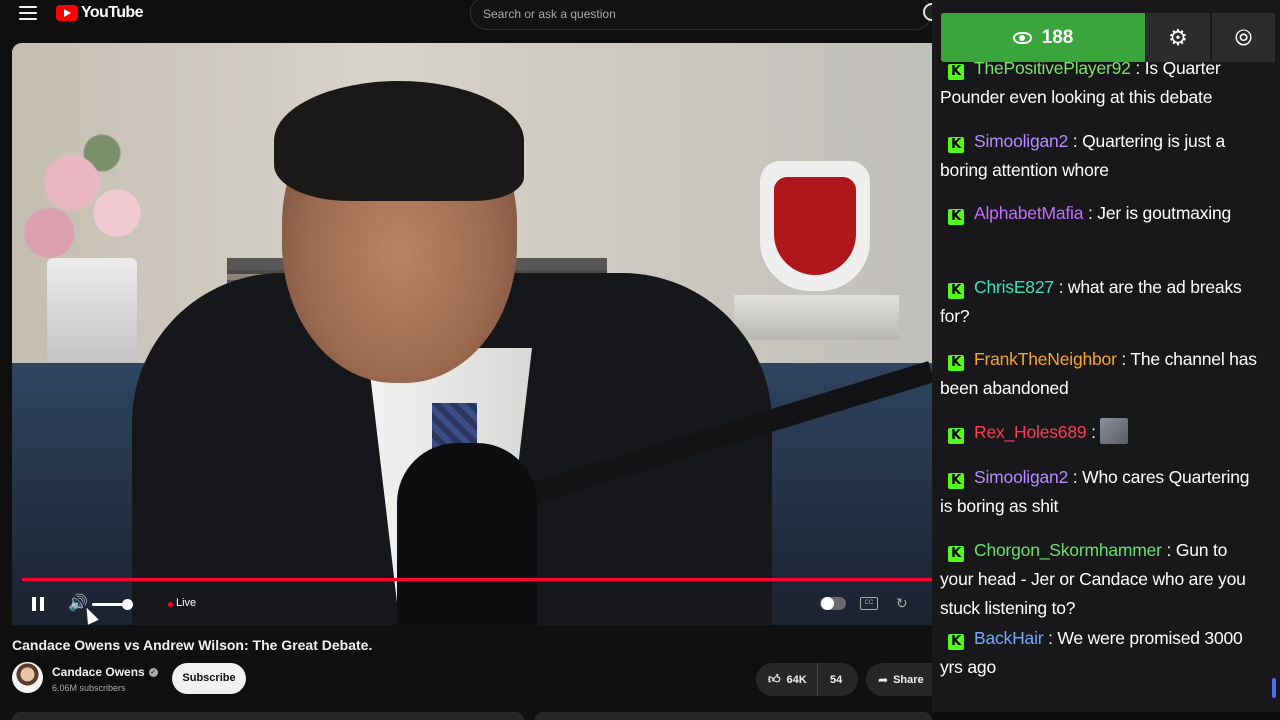  What do you see at coordinates (153, 672) in the screenshot?
I see `verified-check-icon: ✓` at bounding box center [153, 672].